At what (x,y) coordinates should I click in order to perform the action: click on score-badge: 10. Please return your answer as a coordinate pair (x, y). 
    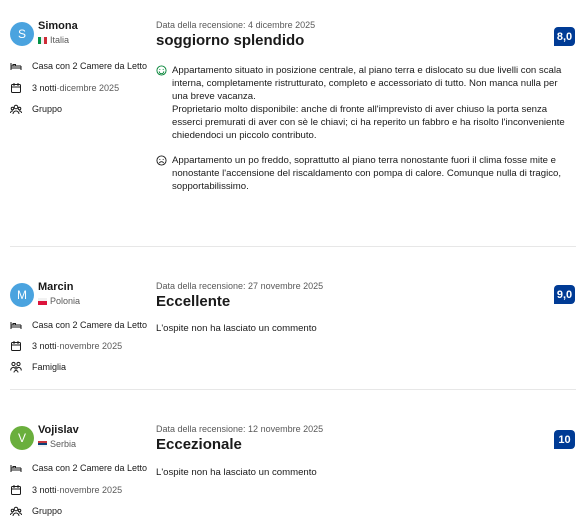
    Looking at the image, I should click on (564, 439).